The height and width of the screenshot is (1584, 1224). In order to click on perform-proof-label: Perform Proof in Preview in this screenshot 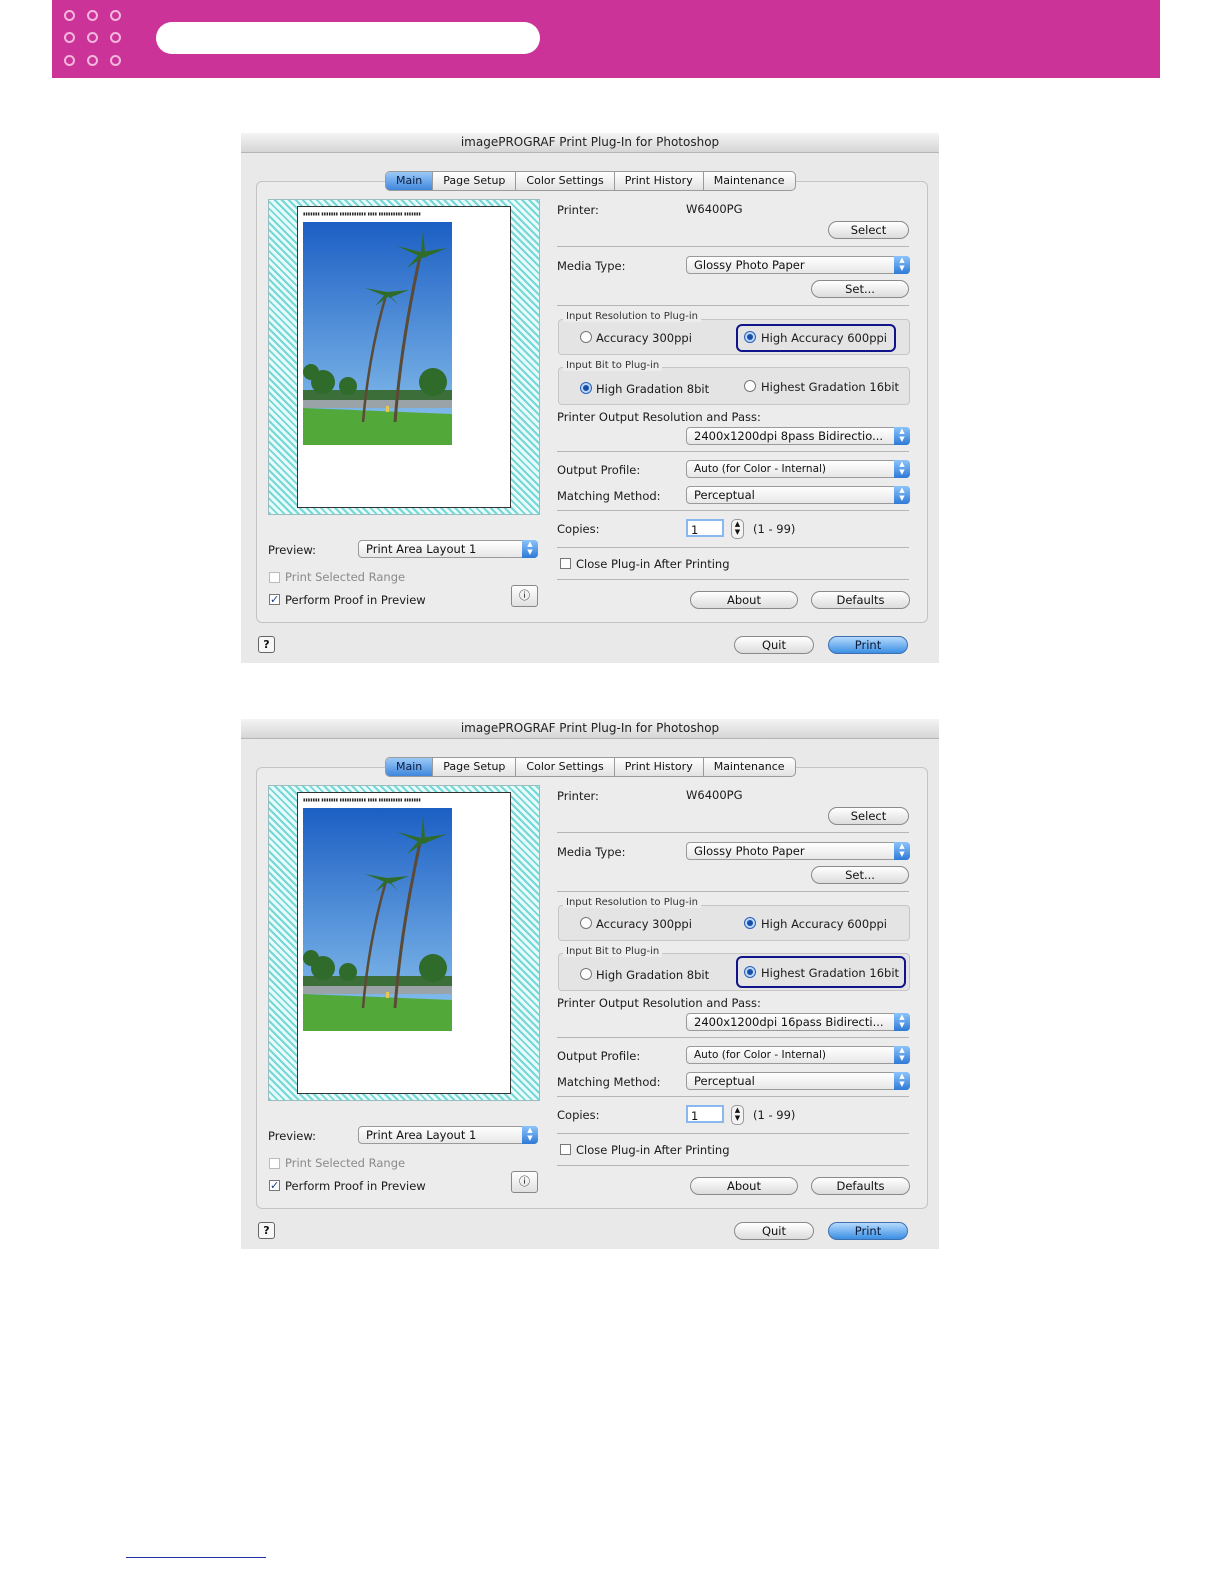, I will do `click(355, 1186)`.